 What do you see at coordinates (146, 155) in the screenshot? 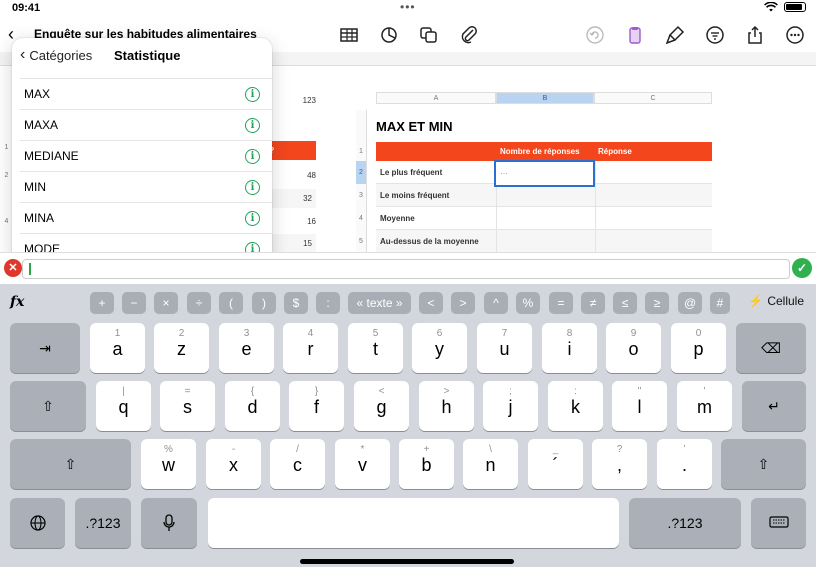
I see `function-item-mediane: MEDIANE i` at bounding box center [146, 155].